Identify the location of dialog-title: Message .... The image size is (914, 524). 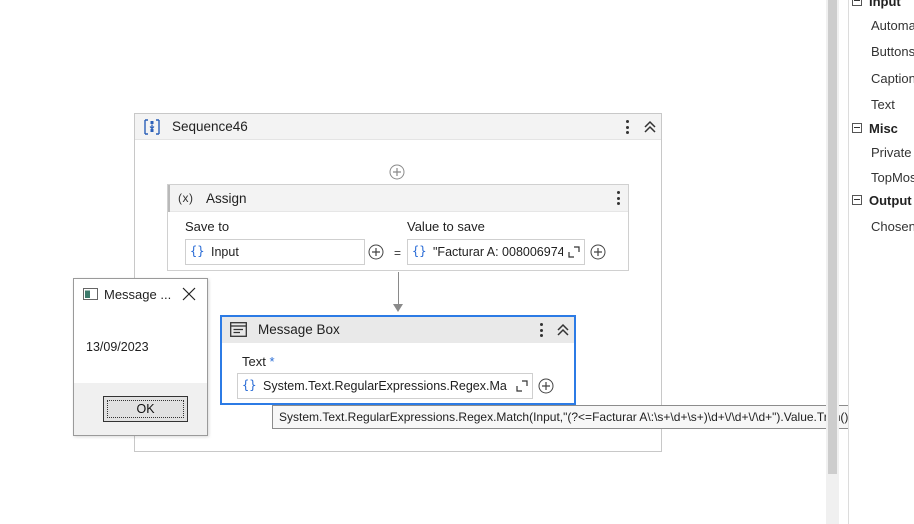
(138, 294).